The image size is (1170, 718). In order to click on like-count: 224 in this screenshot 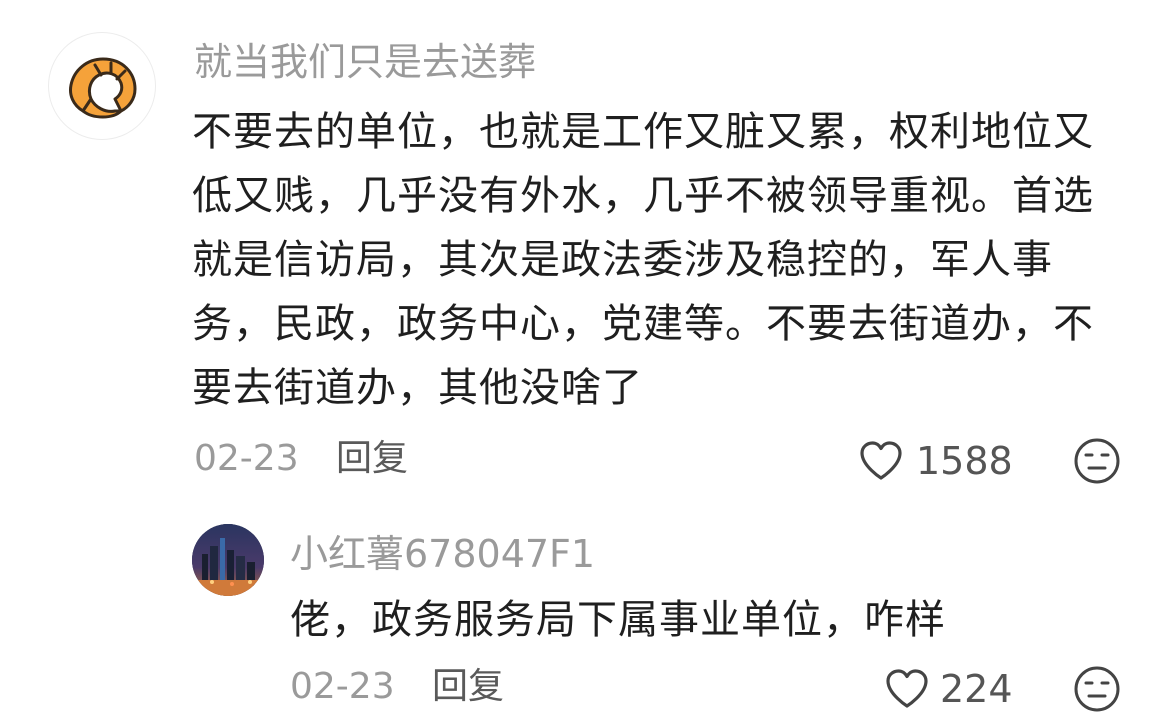, I will do `click(976, 689)`.